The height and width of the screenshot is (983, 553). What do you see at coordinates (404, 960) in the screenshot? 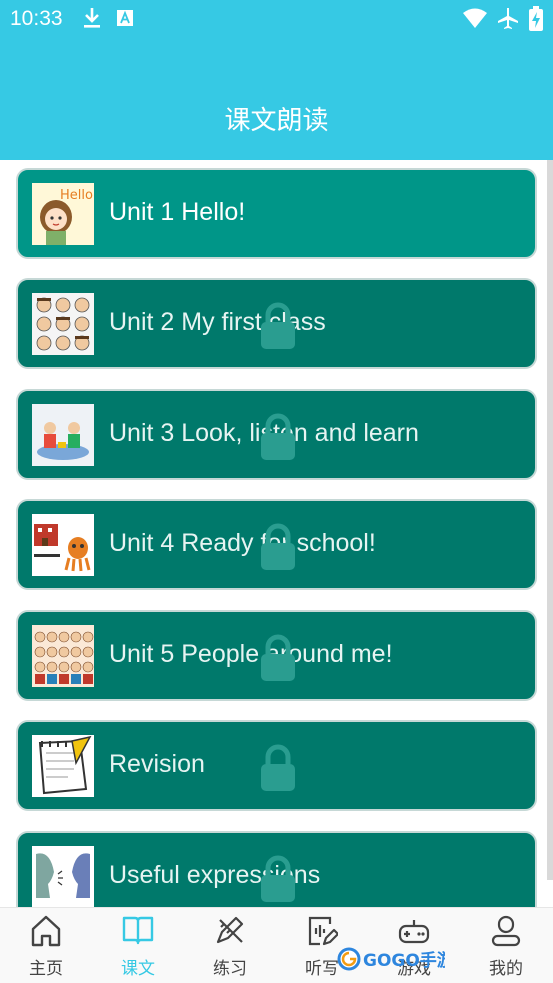
I see `watermark-text: GOGO手游网` at bounding box center [404, 960].